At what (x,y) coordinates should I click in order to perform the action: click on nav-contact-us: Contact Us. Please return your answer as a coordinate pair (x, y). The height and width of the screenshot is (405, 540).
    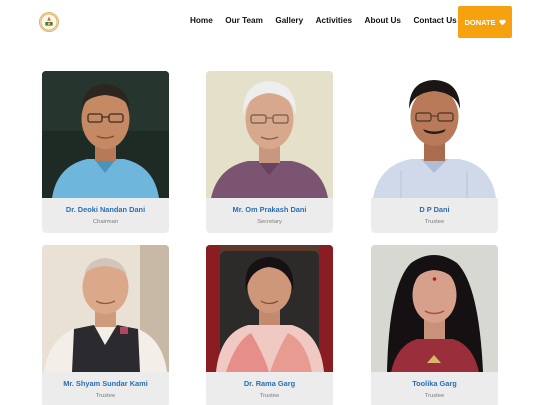
    Looking at the image, I should click on (434, 20).